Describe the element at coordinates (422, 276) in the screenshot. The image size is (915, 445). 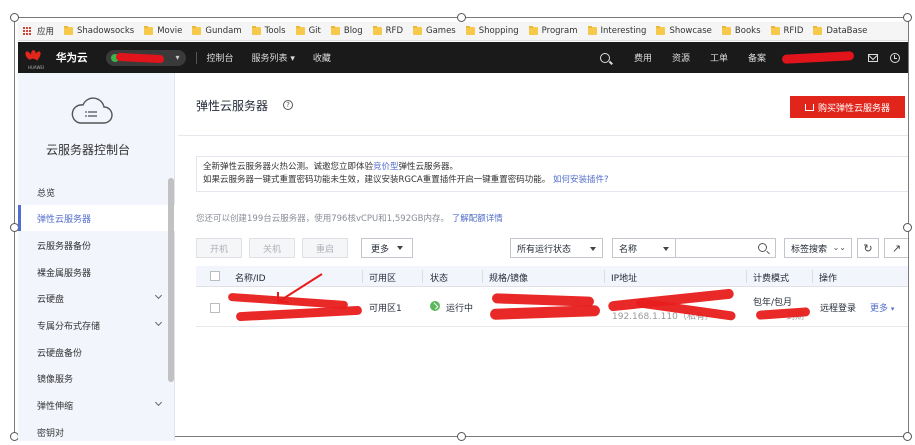
I see `column-divider` at that location.